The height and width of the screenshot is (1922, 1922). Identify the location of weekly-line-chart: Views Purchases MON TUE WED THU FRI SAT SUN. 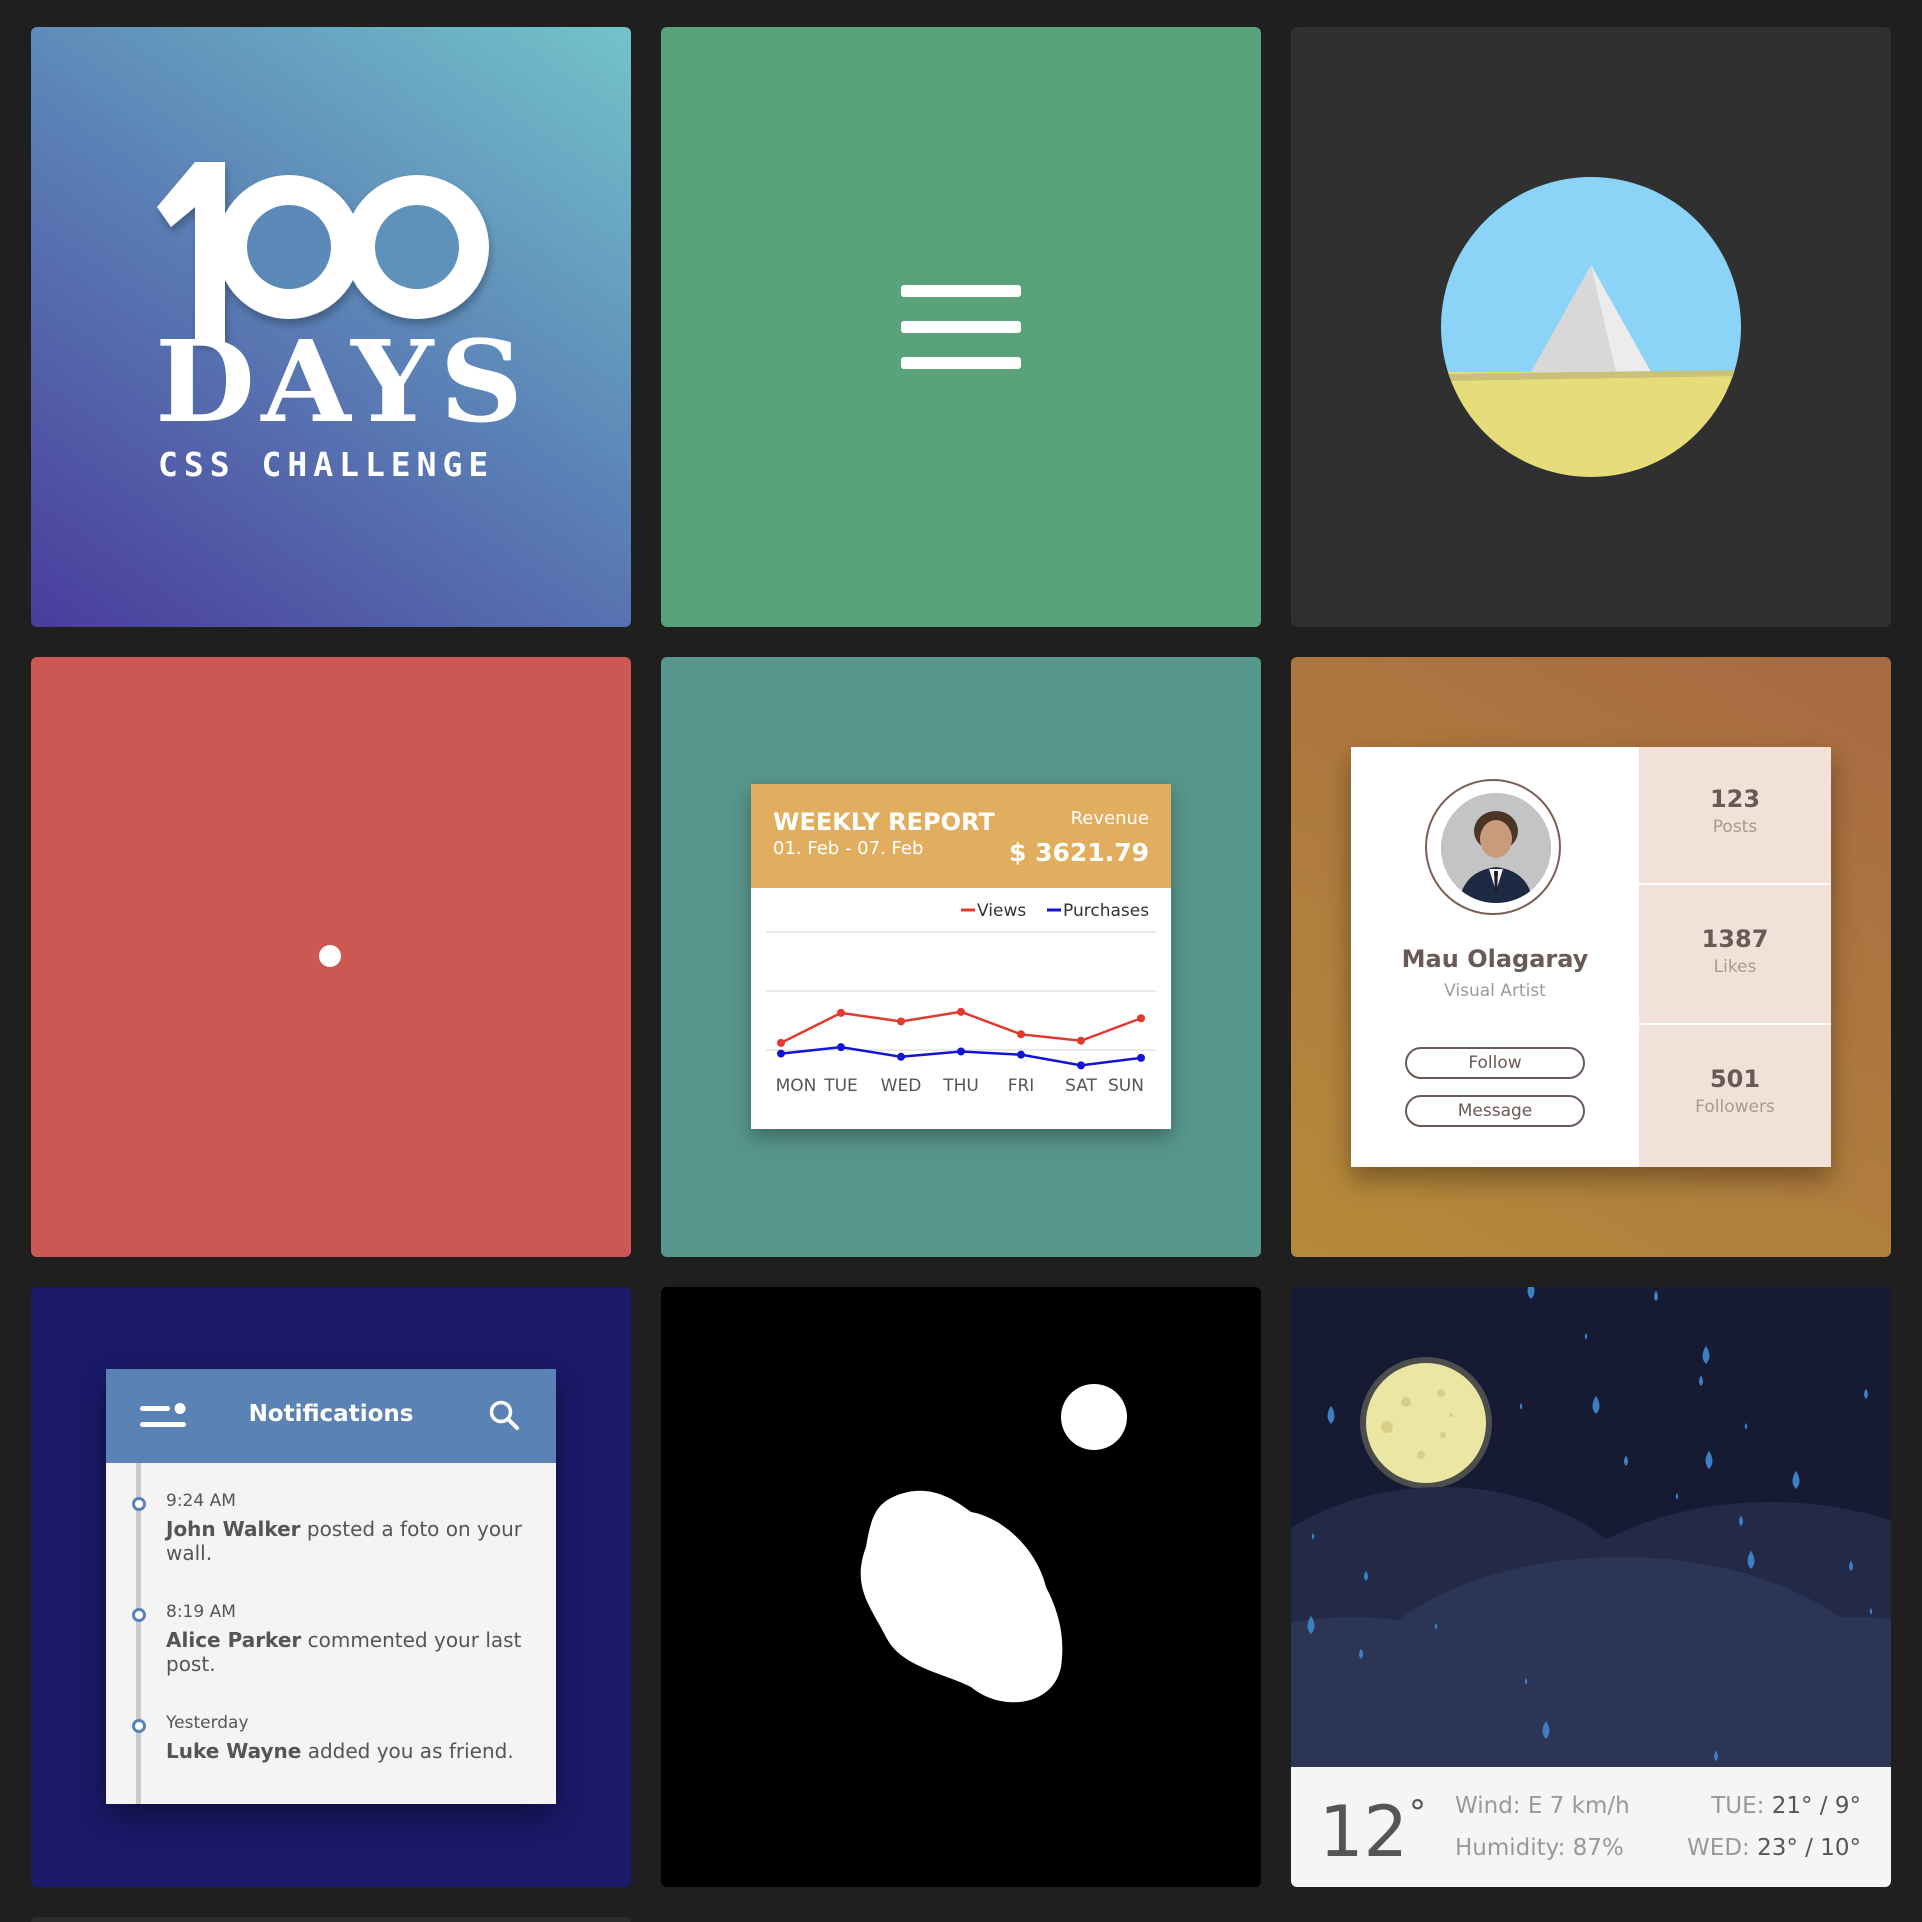
(961, 998).